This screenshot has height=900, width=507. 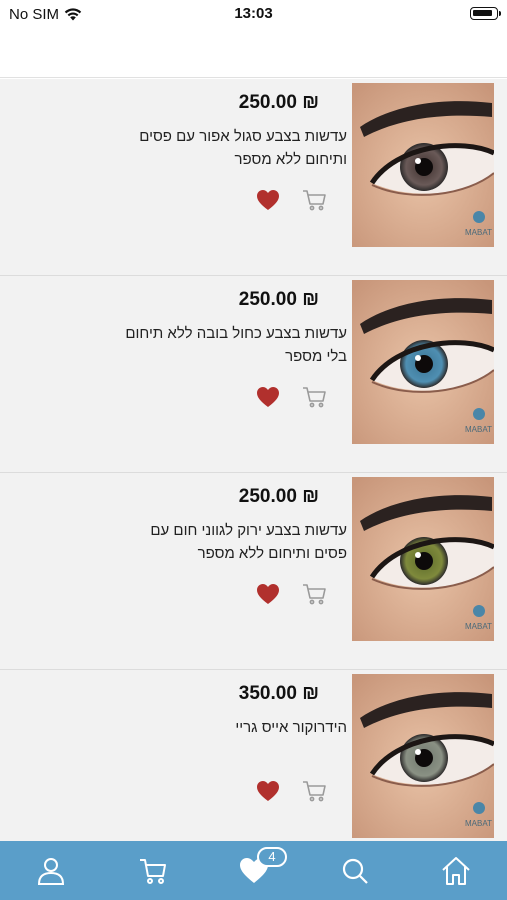 I want to click on status-time: 13:03, so click(x=253, y=13).